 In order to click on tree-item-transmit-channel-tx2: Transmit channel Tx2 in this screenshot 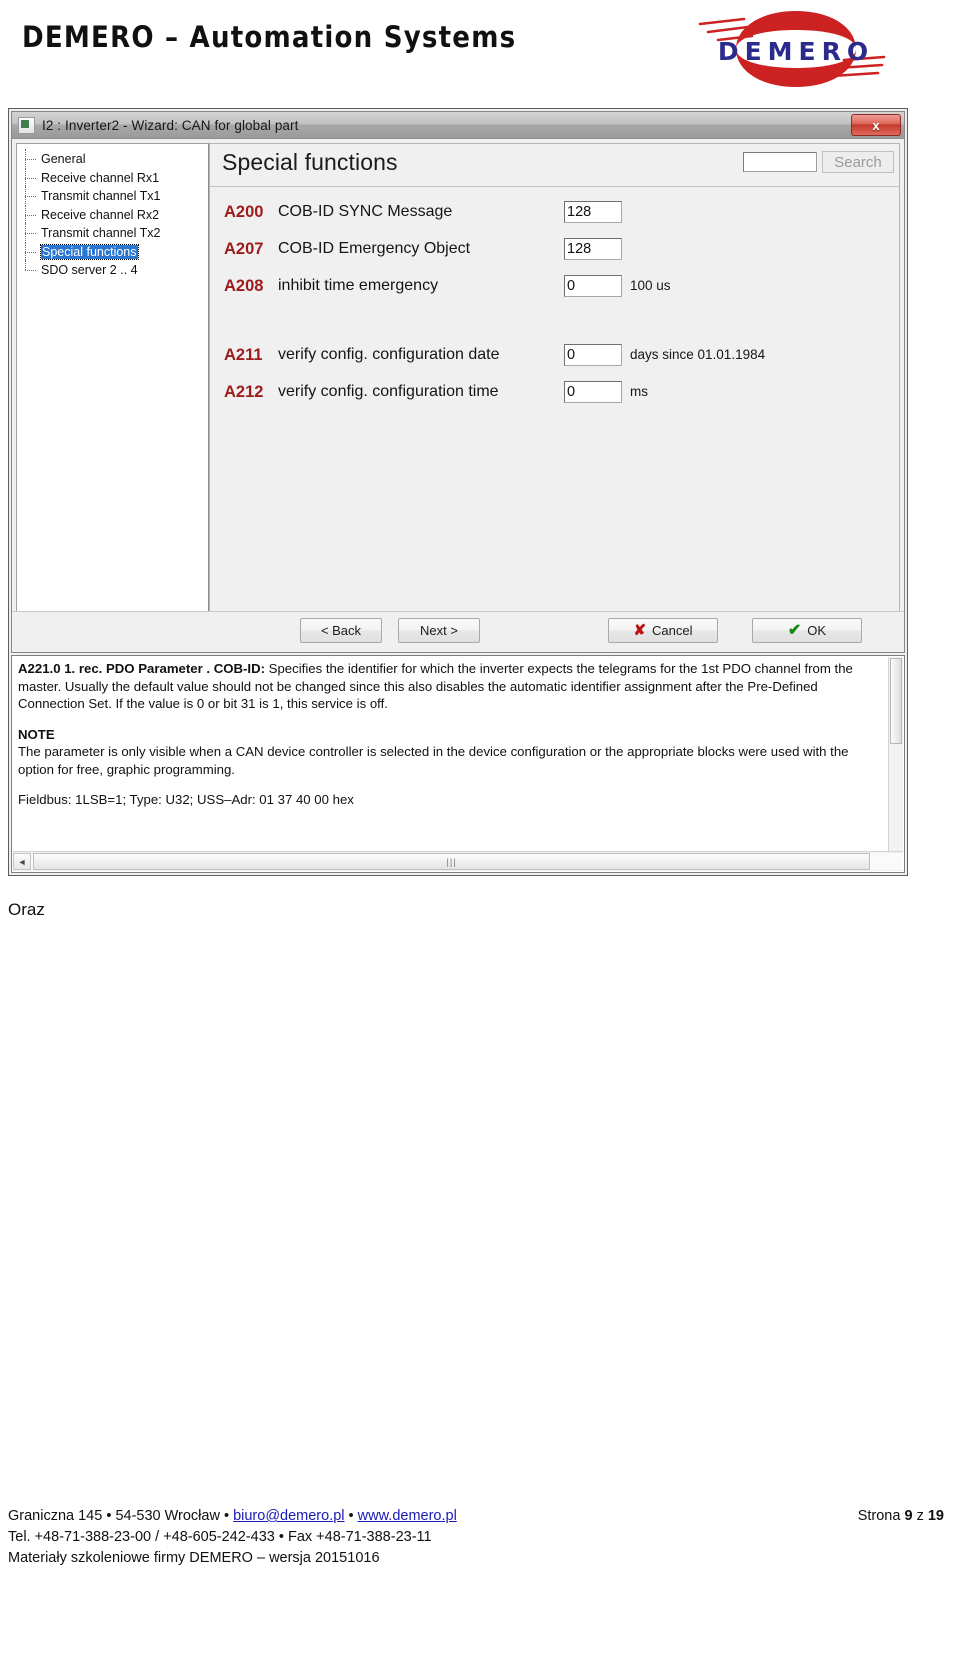, I will do `click(114, 233)`.